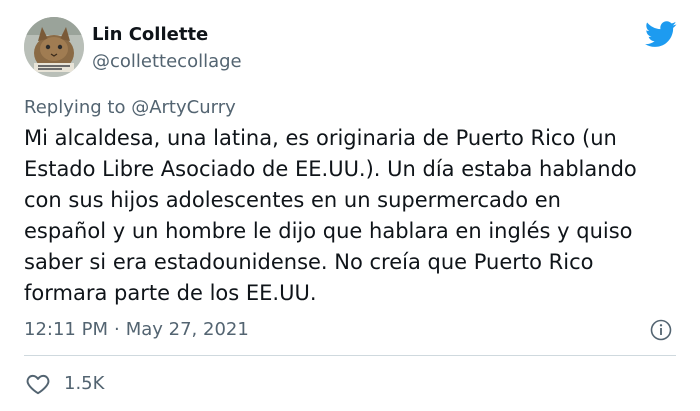 Image resolution: width=700 pixels, height=411 pixels. Describe the element at coordinates (38, 384) in the screenshot. I see `heart-icon` at that location.